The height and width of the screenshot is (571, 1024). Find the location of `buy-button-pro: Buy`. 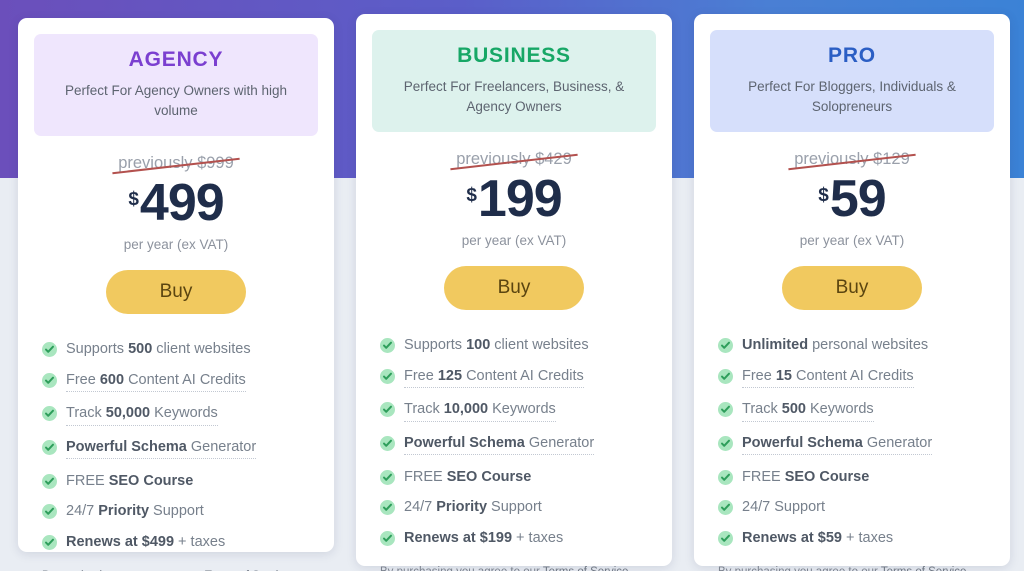

buy-button-pro: Buy is located at coordinates (852, 288).